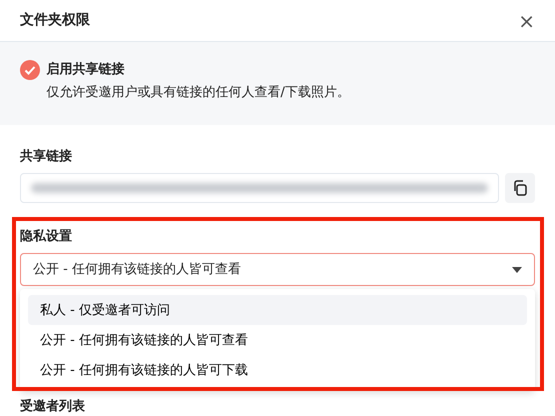  Describe the element at coordinates (137, 269) in the screenshot. I see `selected-value: 公开 - 任何拥有该链接的人皆可查看` at that location.